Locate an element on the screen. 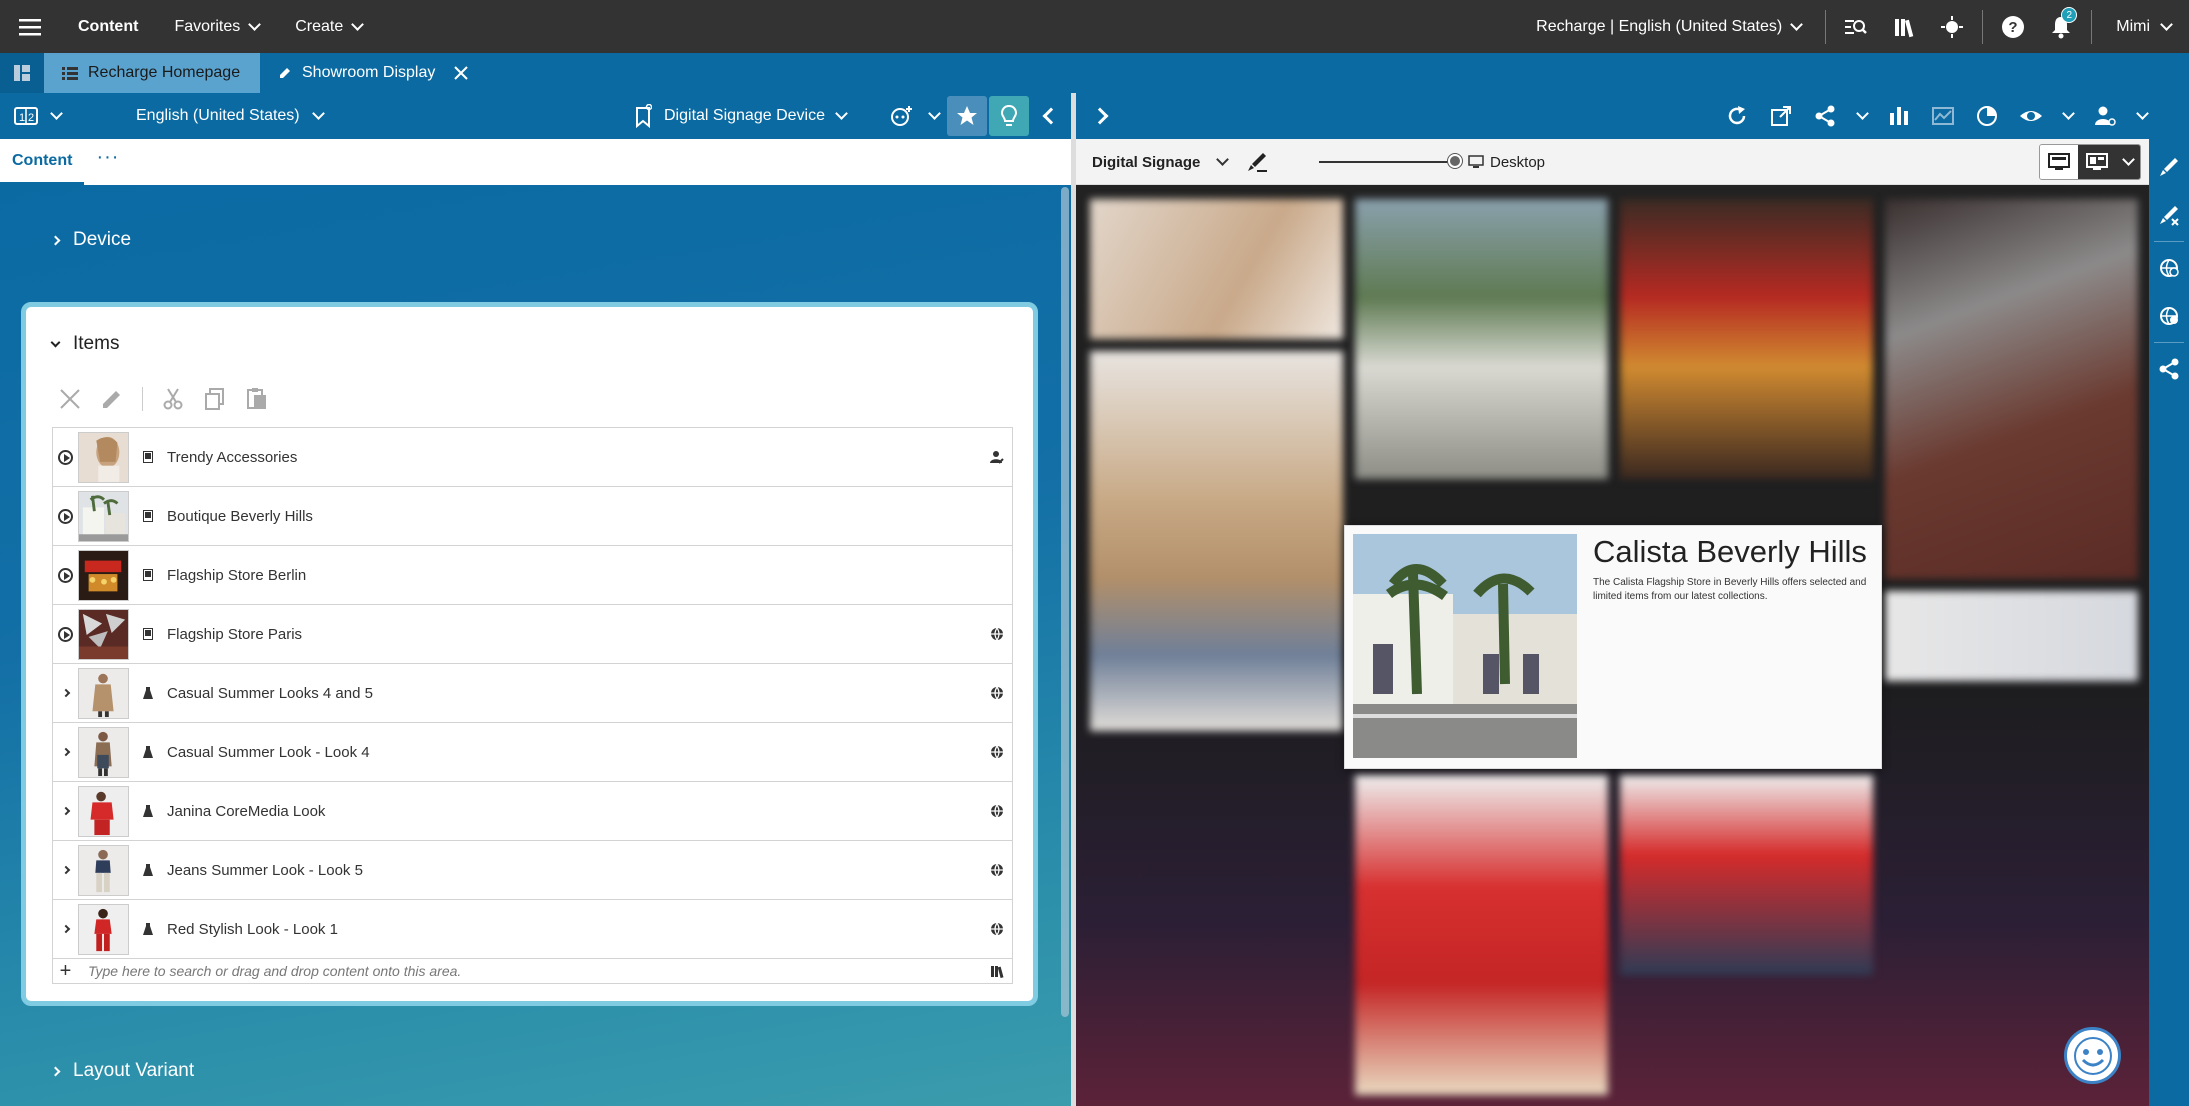 The image size is (2189, 1106). tab-content-label: Content is located at coordinates (42, 160).